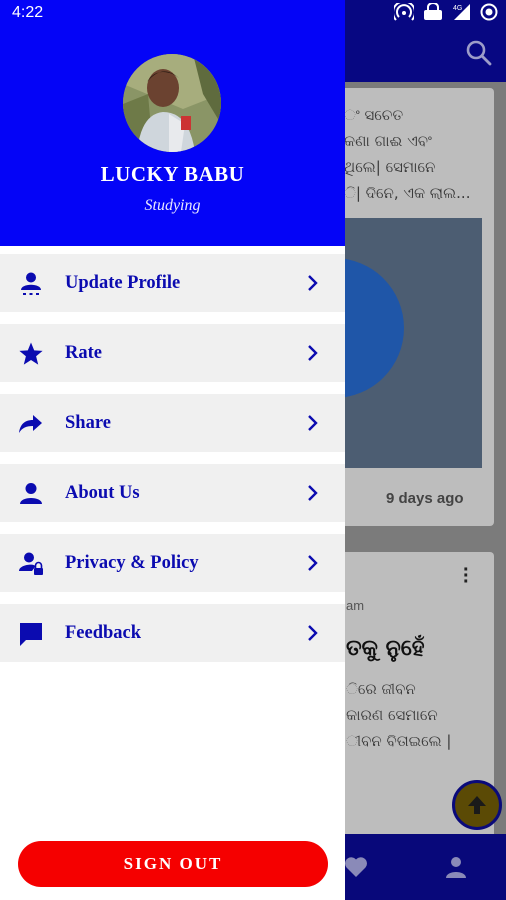 Image resolution: width=506 pixels, height=900 pixels. Describe the element at coordinates (31, 494) in the screenshot. I see `person-icon` at that location.